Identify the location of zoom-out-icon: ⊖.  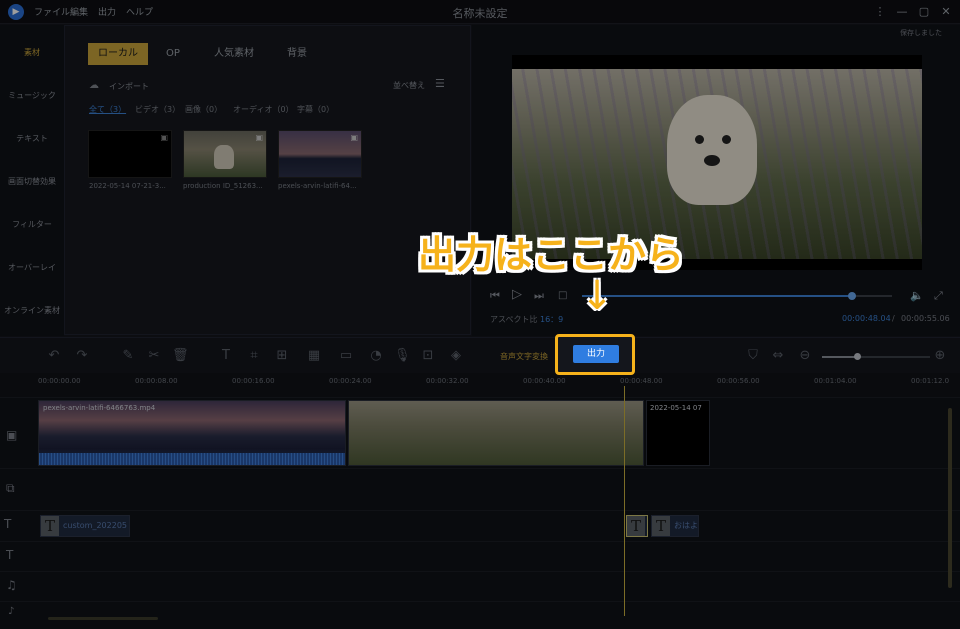
(805, 356).